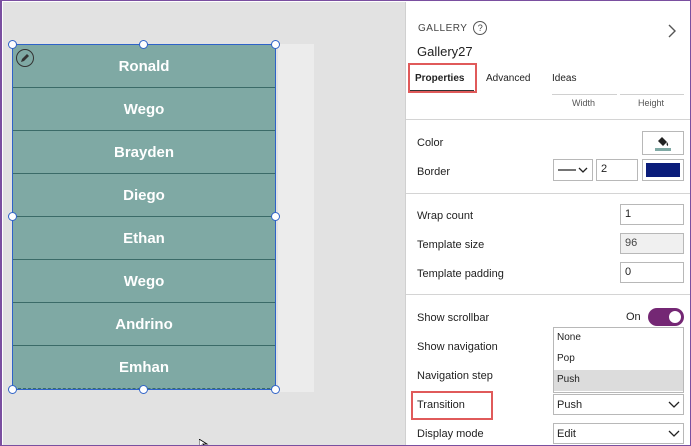 The width and height of the screenshot is (691, 446). What do you see at coordinates (25, 58) in the screenshot?
I see `edit-pencil-icon` at bounding box center [25, 58].